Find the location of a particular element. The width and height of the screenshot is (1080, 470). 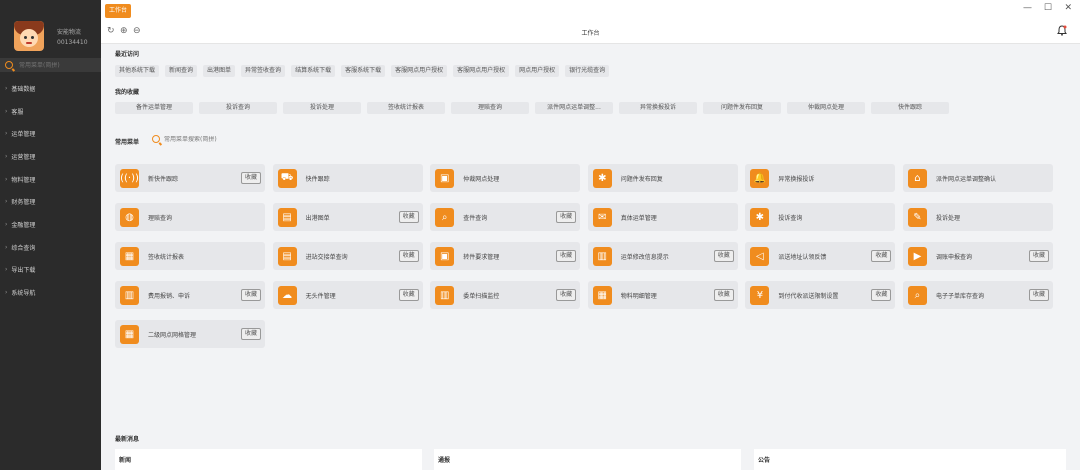

sidebar-item: › 系统导航 is located at coordinates (50, 292).